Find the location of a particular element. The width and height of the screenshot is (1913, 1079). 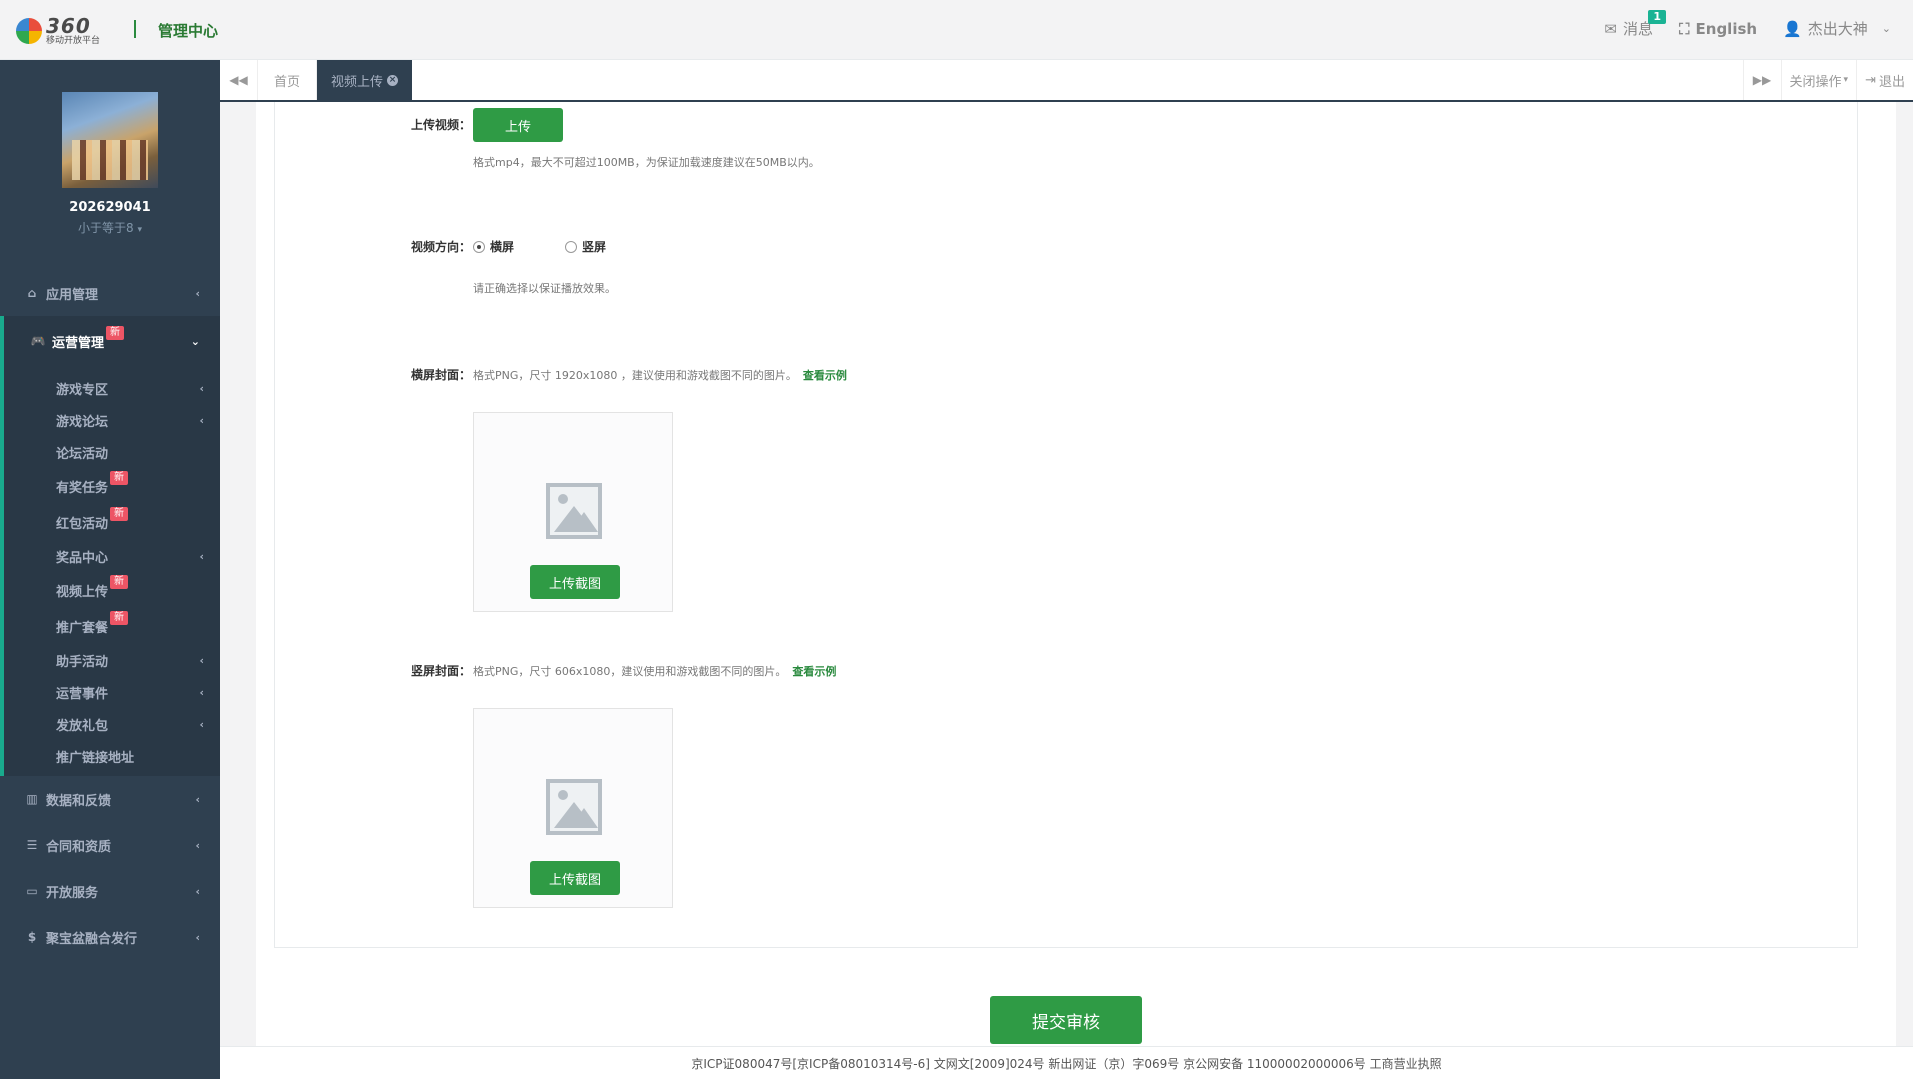

user-menu: 👤 杰出大神 ⌄ is located at coordinates (1837, 28).